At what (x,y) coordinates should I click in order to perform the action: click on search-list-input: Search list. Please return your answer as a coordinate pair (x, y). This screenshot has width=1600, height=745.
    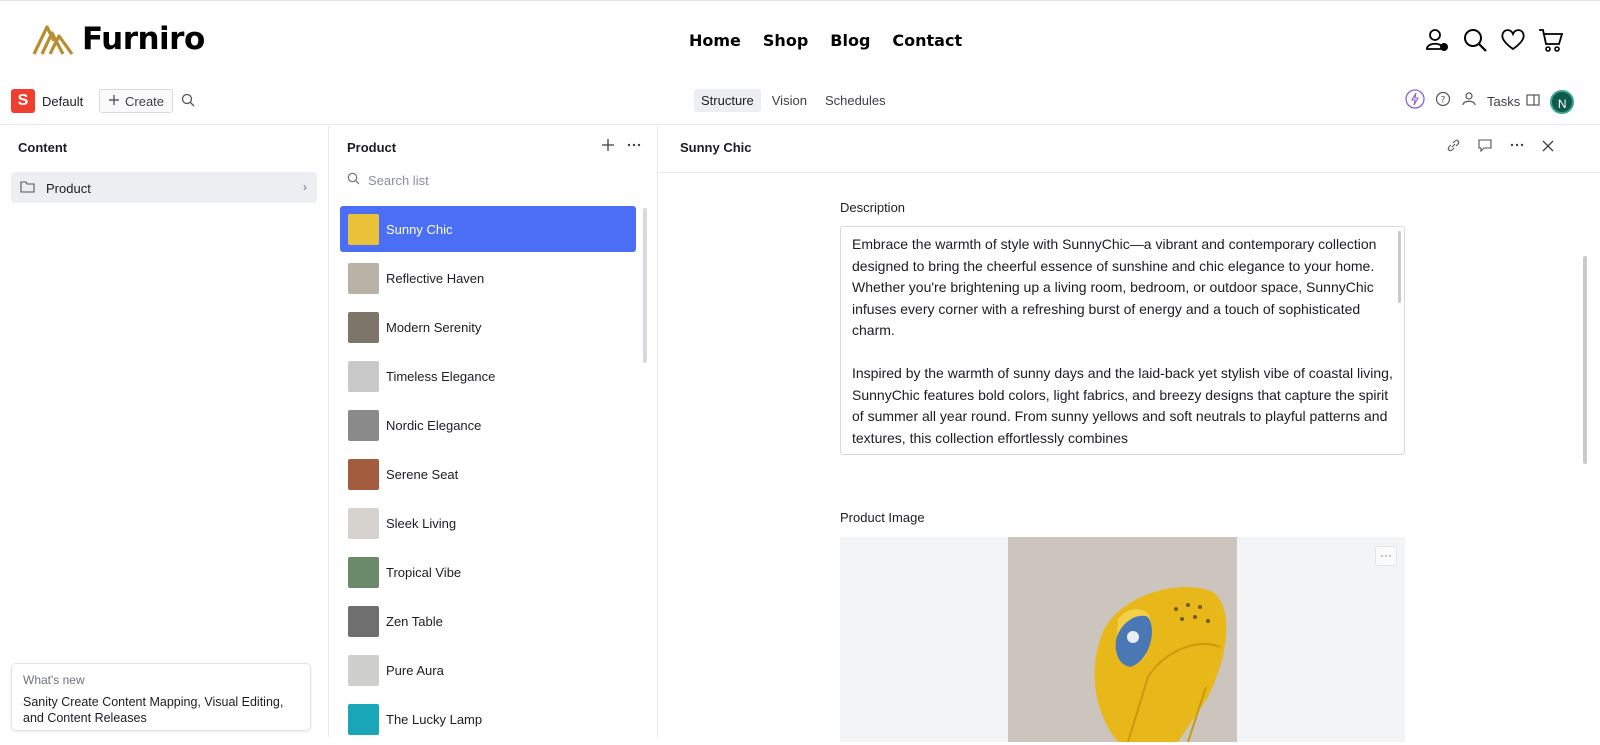
    Looking at the image, I should click on (388, 180).